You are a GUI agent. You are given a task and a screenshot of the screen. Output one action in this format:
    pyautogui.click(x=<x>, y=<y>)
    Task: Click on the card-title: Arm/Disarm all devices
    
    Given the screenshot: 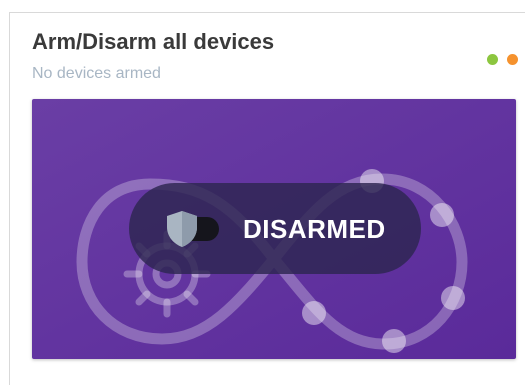 What is the action you would take?
    pyautogui.click(x=153, y=41)
    